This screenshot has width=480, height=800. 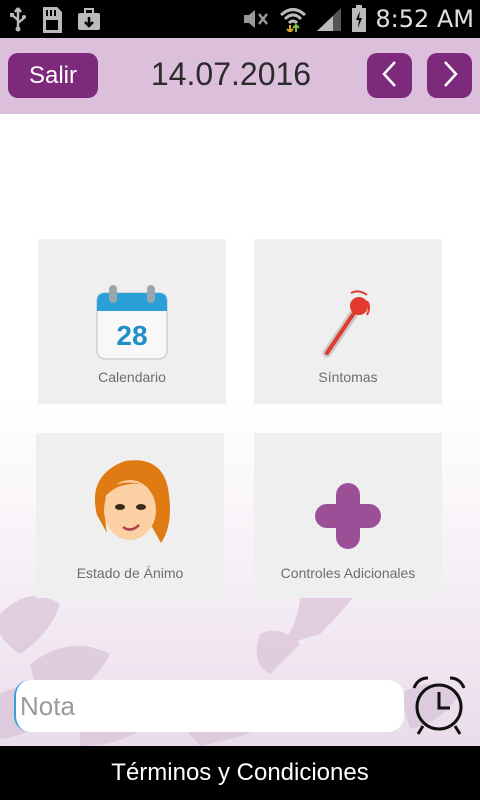 What do you see at coordinates (132, 377) in the screenshot?
I see `calendar-label: Calendario` at bounding box center [132, 377].